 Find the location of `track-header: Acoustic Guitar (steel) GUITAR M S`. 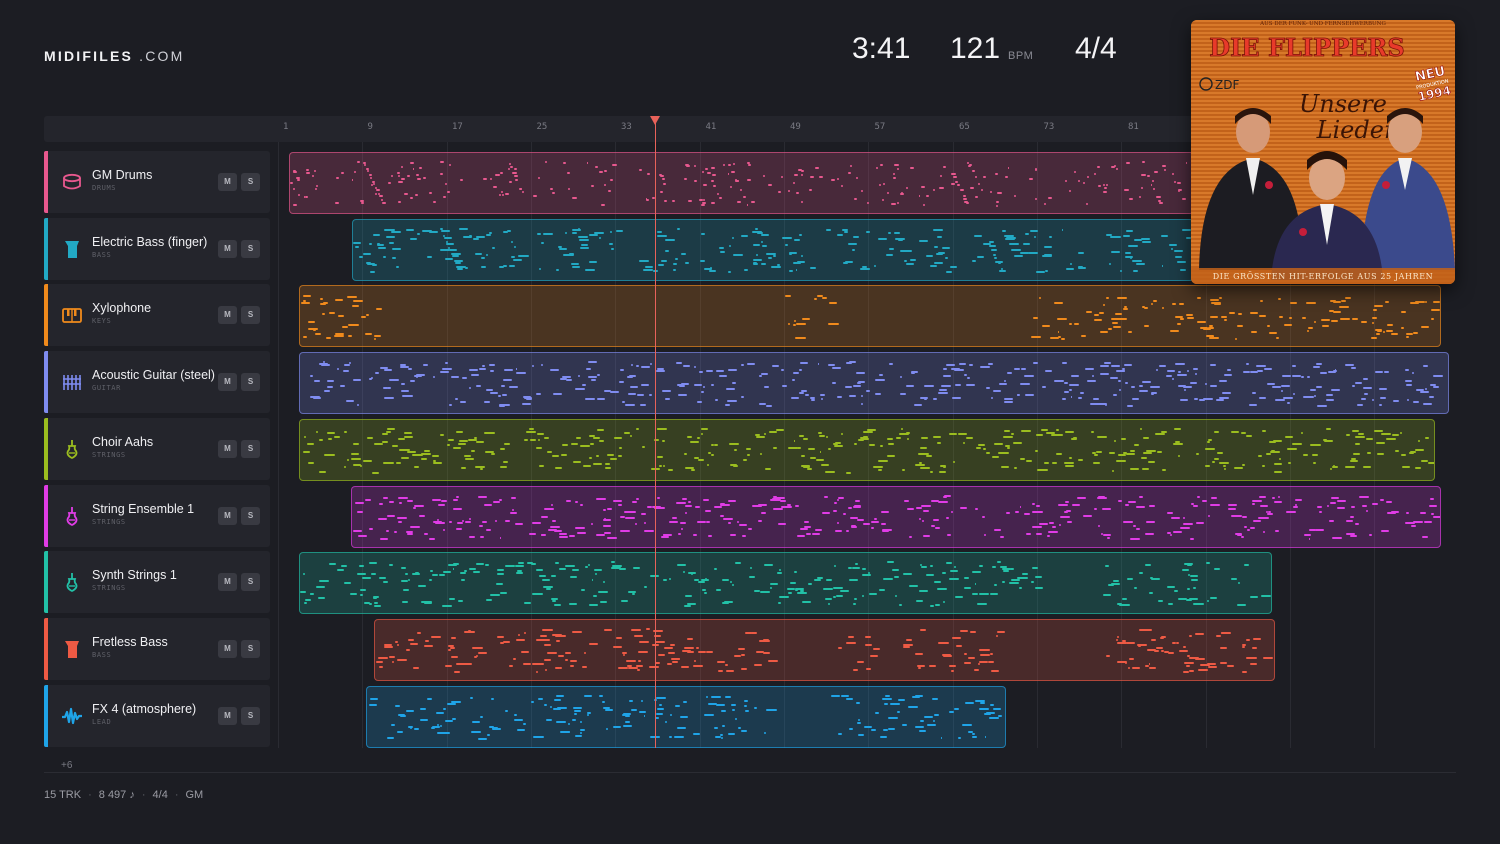

track-header: Acoustic Guitar (steel) GUITAR M S is located at coordinates (157, 382).